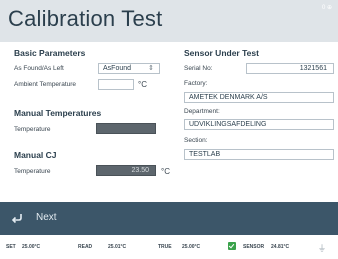 This screenshot has width=338, height=259. Describe the element at coordinates (50, 53) in the screenshot. I see `basic-parameters-heading: Basic Parameters` at that location.